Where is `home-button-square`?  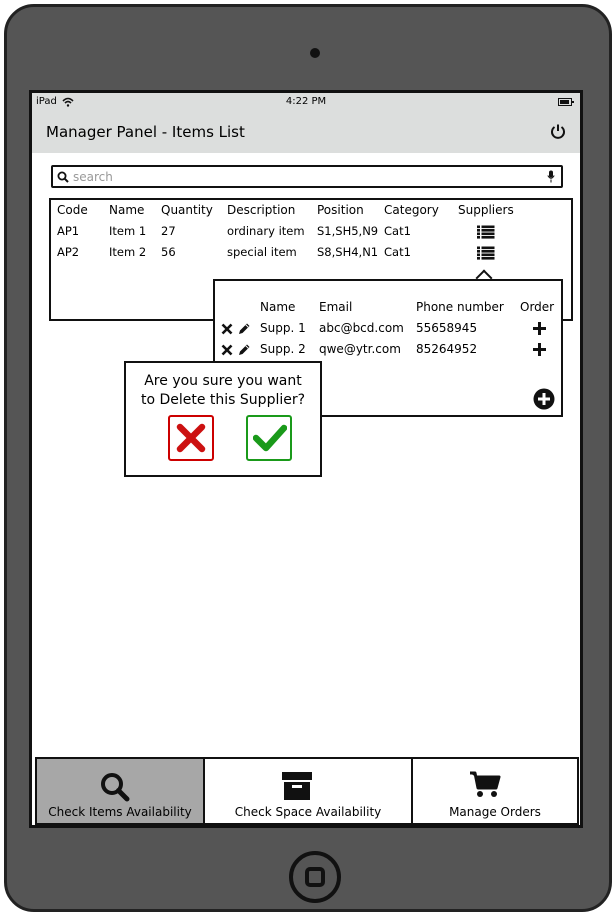 home-button-square is located at coordinates (315, 877).